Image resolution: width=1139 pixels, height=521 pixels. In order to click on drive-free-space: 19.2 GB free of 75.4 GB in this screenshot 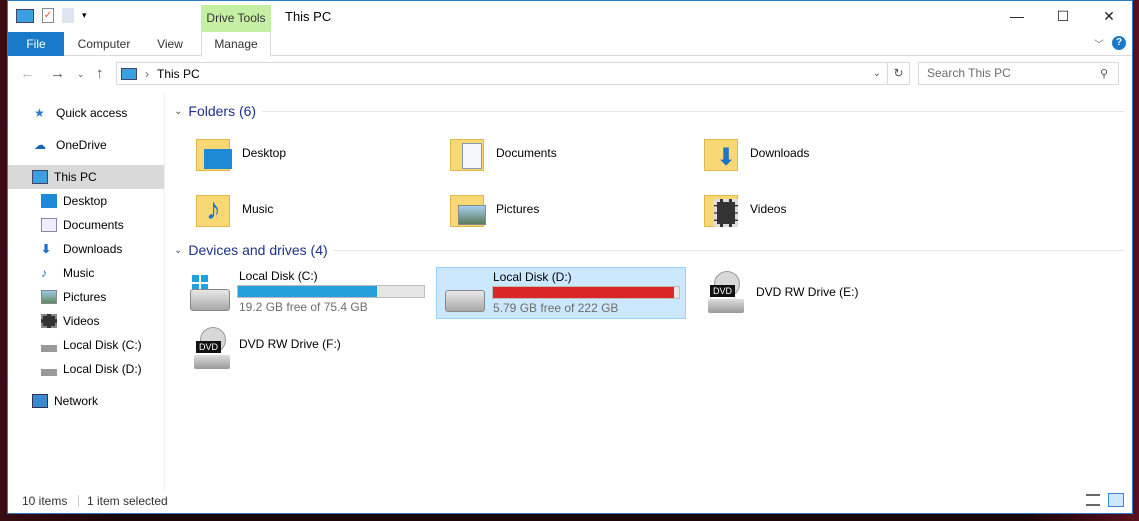, I will do `click(303, 307)`.